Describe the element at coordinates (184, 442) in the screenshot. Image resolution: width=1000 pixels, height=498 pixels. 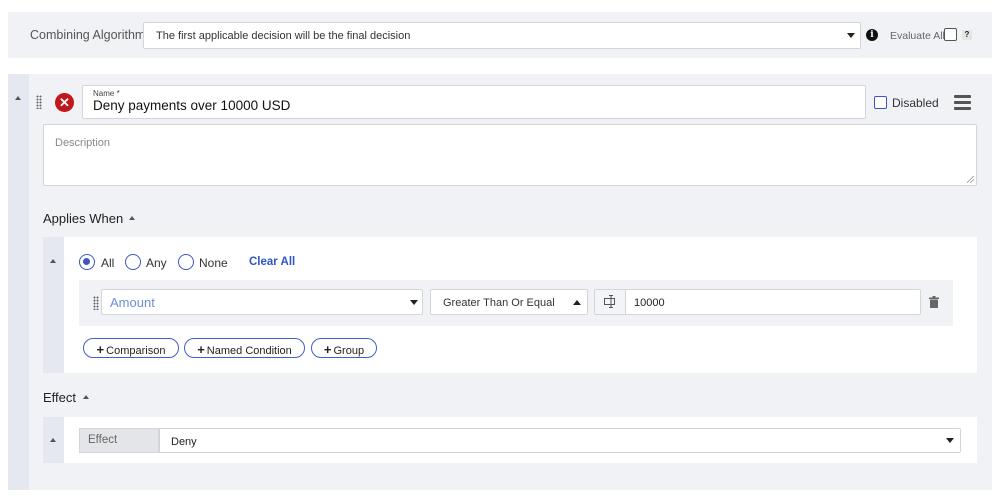
I see `effect-value: Deny` at that location.